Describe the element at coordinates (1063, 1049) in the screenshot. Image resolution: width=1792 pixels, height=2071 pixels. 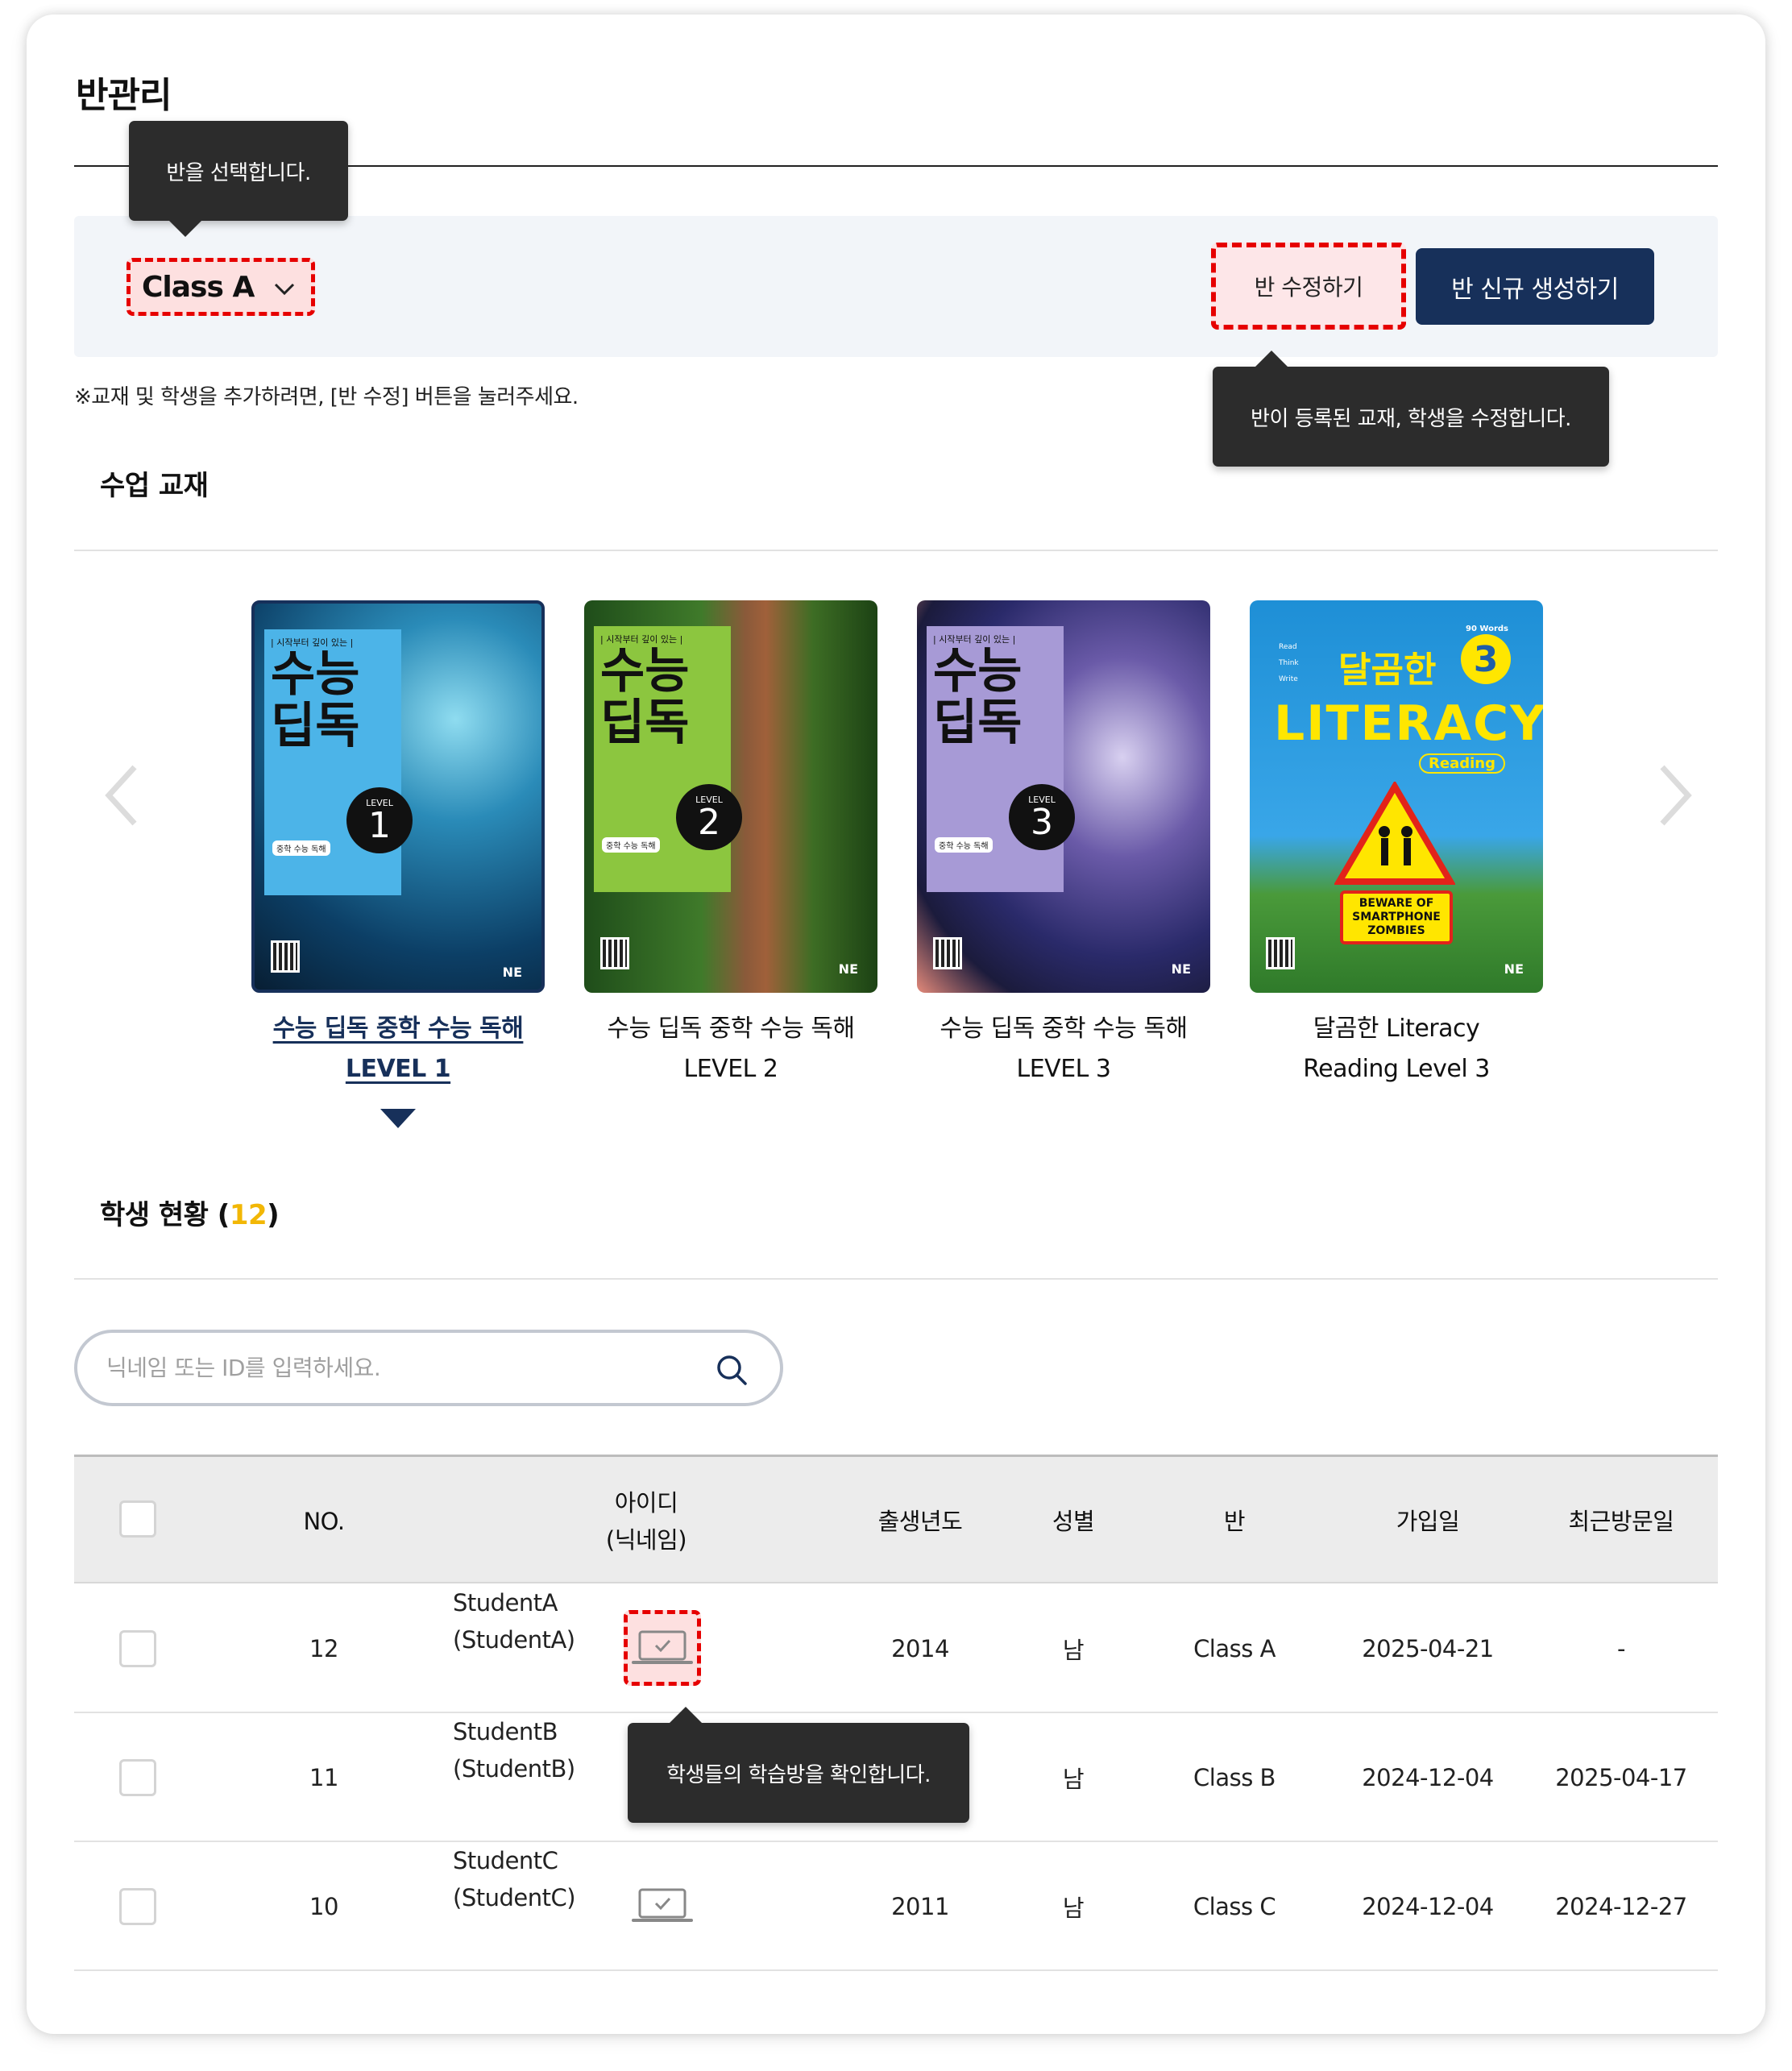
I see `textbook-title-3: 수능 딥독 중학 수능 독해 LEVEL 3` at that location.